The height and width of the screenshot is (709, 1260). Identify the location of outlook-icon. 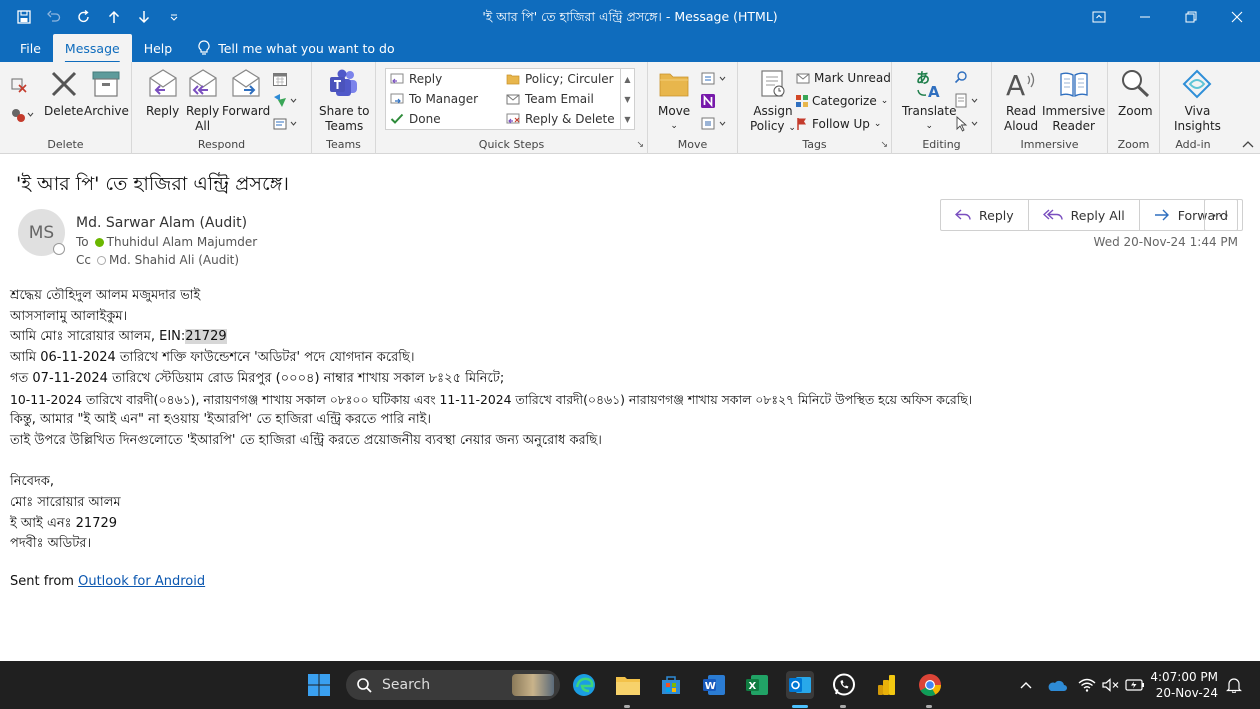
(800, 685).